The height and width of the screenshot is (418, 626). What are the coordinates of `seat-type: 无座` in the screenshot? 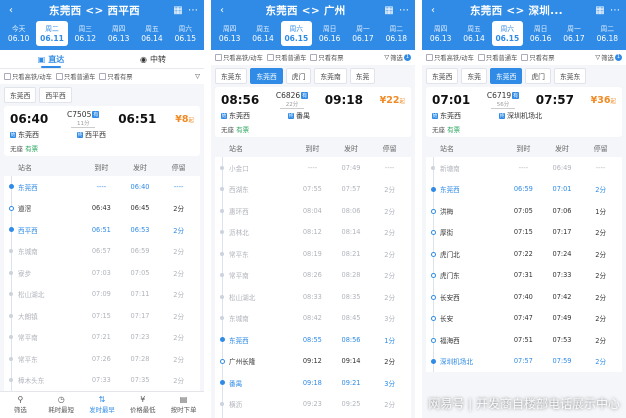 It's located at (229, 130).